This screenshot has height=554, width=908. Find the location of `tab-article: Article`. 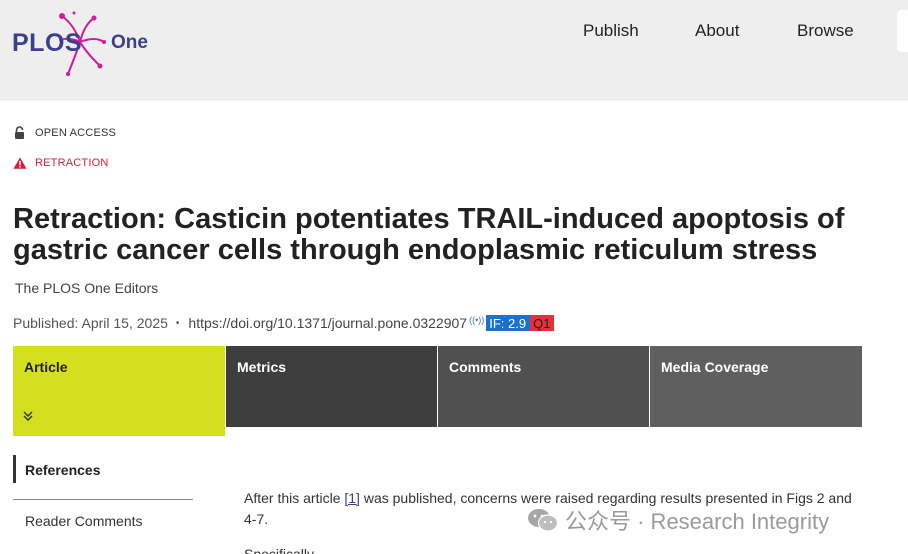

tab-article: Article is located at coordinates (119, 391).